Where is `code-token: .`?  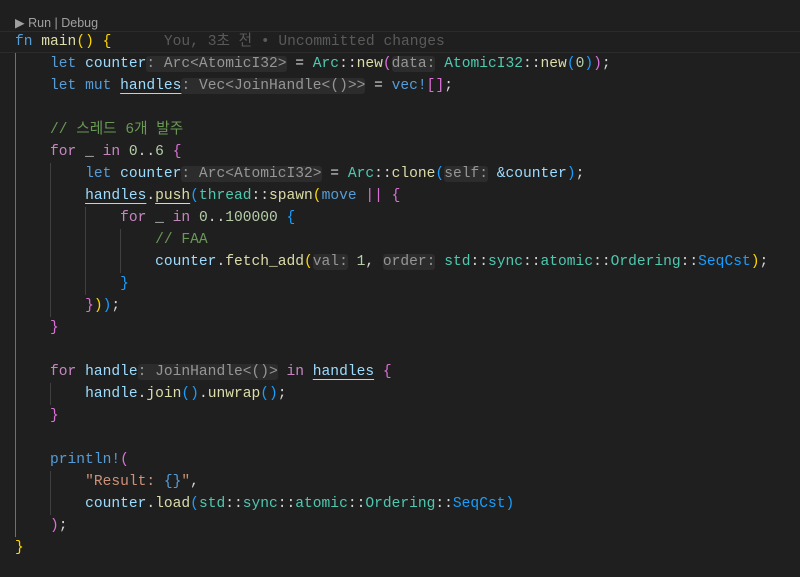 code-token: . is located at coordinates (221, 262).